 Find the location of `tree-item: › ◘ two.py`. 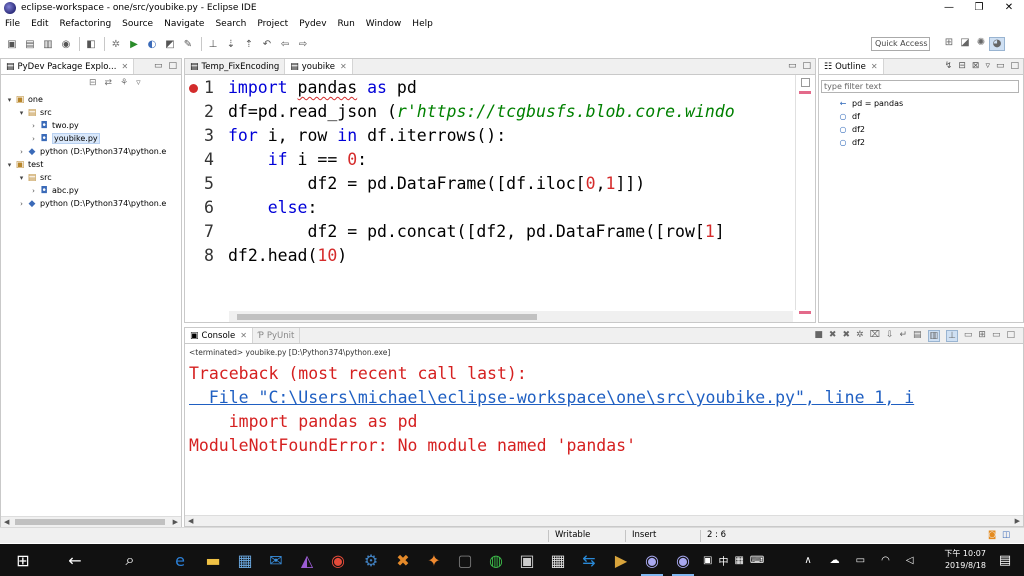

tree-item: › ◘ two.py is located at coordinates (91, 125).